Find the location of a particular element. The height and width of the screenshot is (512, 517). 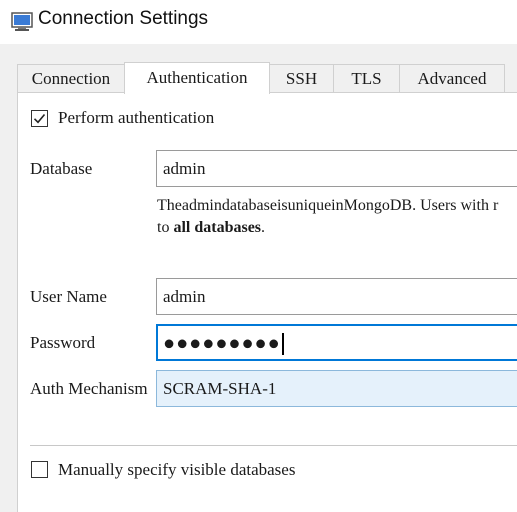

monitor-icon is located at coordinates (22, 21).